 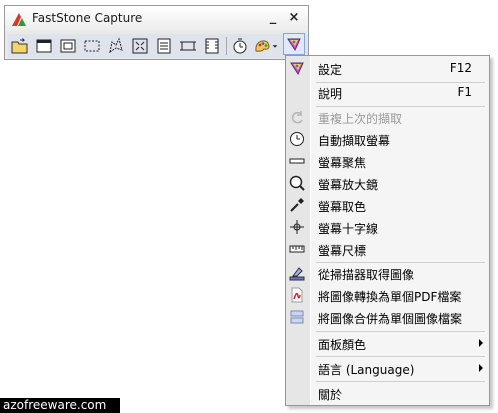 What do you see at coordinates (330, 70) in the screenshot?
I see `menu-item-label: 設定` at bounding box center [330, 70].